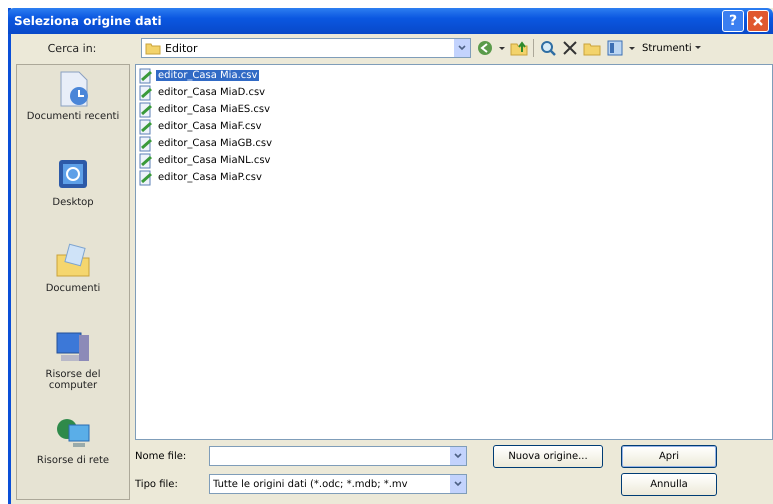 The height and width of the screenshot is (504, 773). What do you see at coordinates (454, 109) in the screenshot?
I see `file-item: editor_Casa MiaES.csv` at bounding box center [454, 109].